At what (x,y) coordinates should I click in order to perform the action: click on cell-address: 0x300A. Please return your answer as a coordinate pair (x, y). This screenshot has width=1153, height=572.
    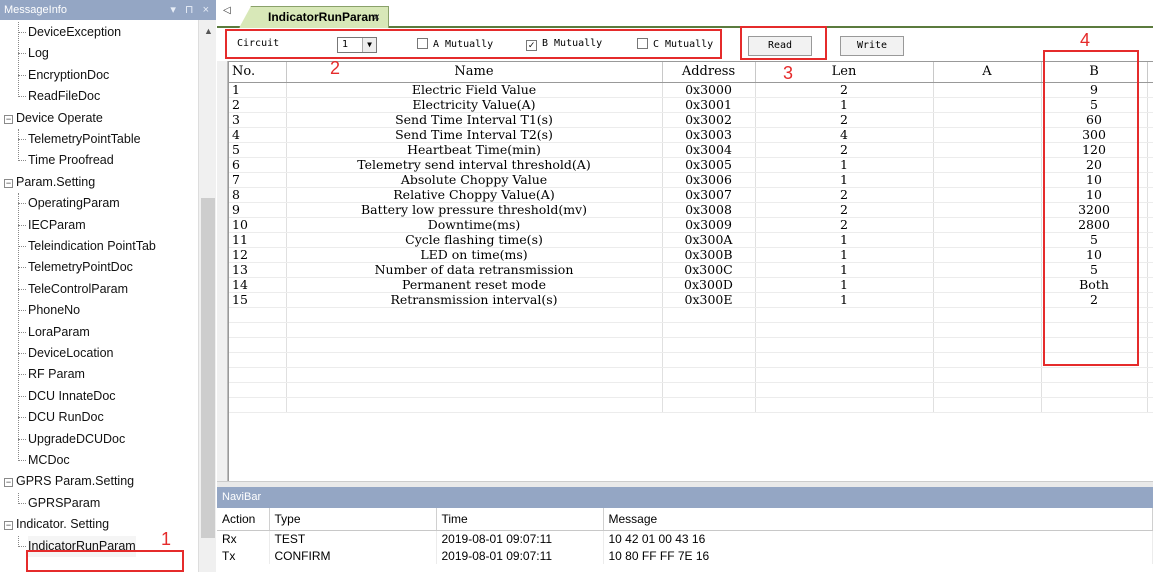
    Looking at the image, I should click on (709, 240).